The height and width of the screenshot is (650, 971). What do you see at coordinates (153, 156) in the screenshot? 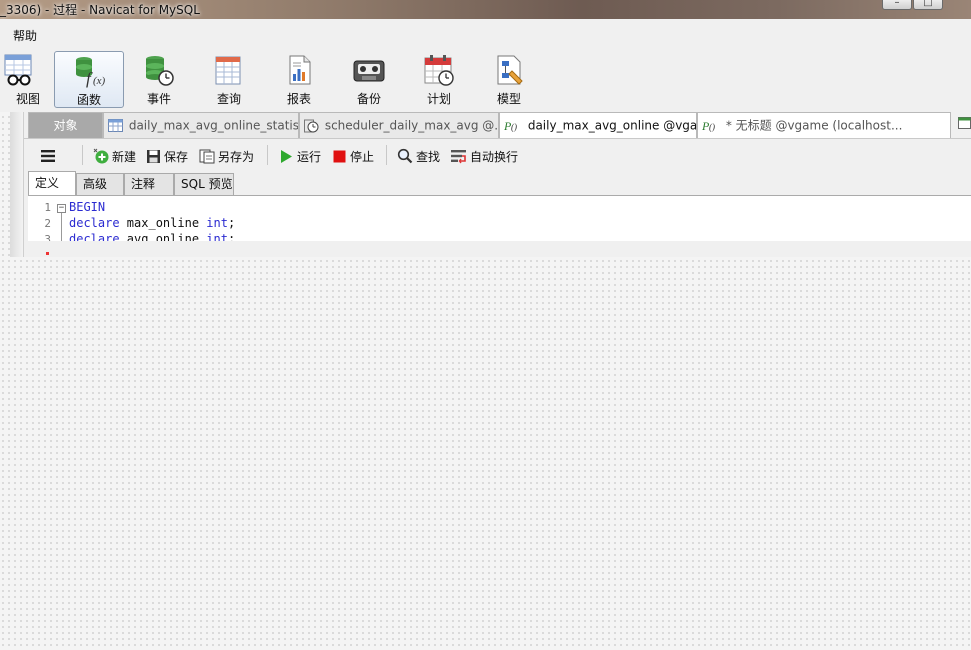
I see `save-icon` at bounding box center [153, 156].